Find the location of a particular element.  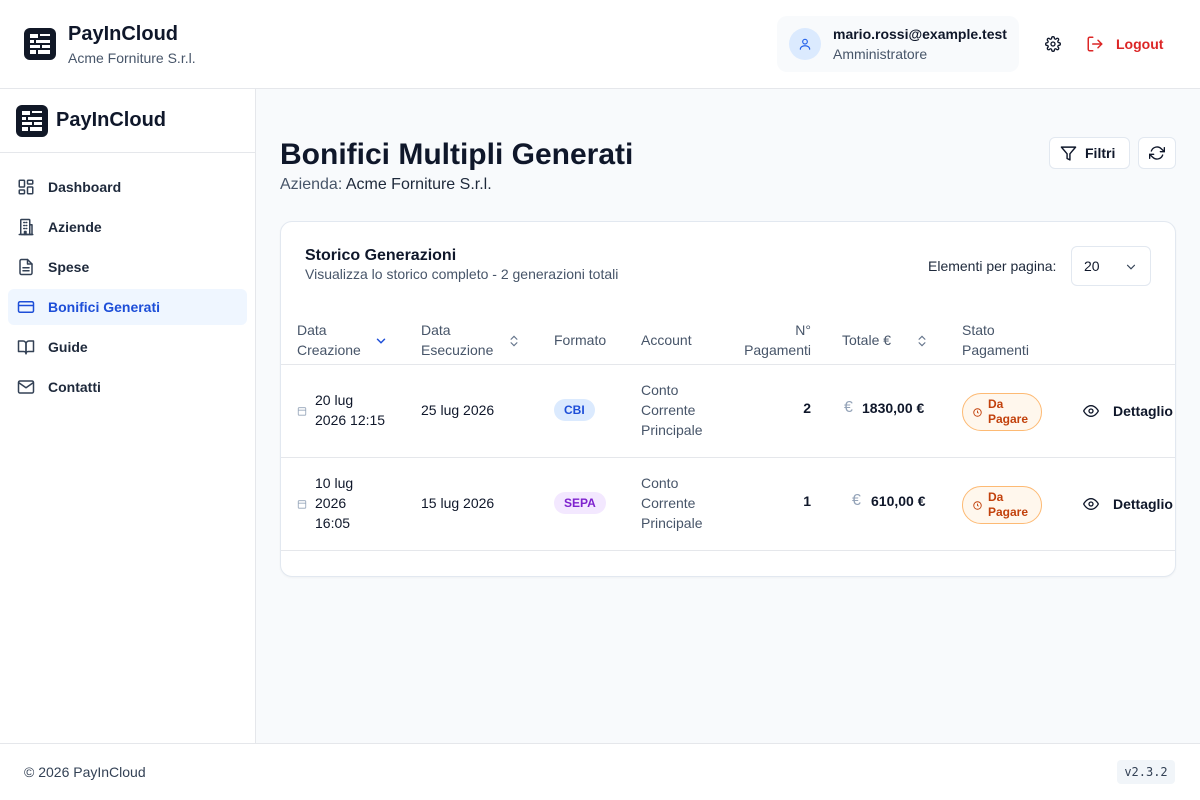

company-name: Acme Forniture S.r.l. is located at coordinates (132, 58).